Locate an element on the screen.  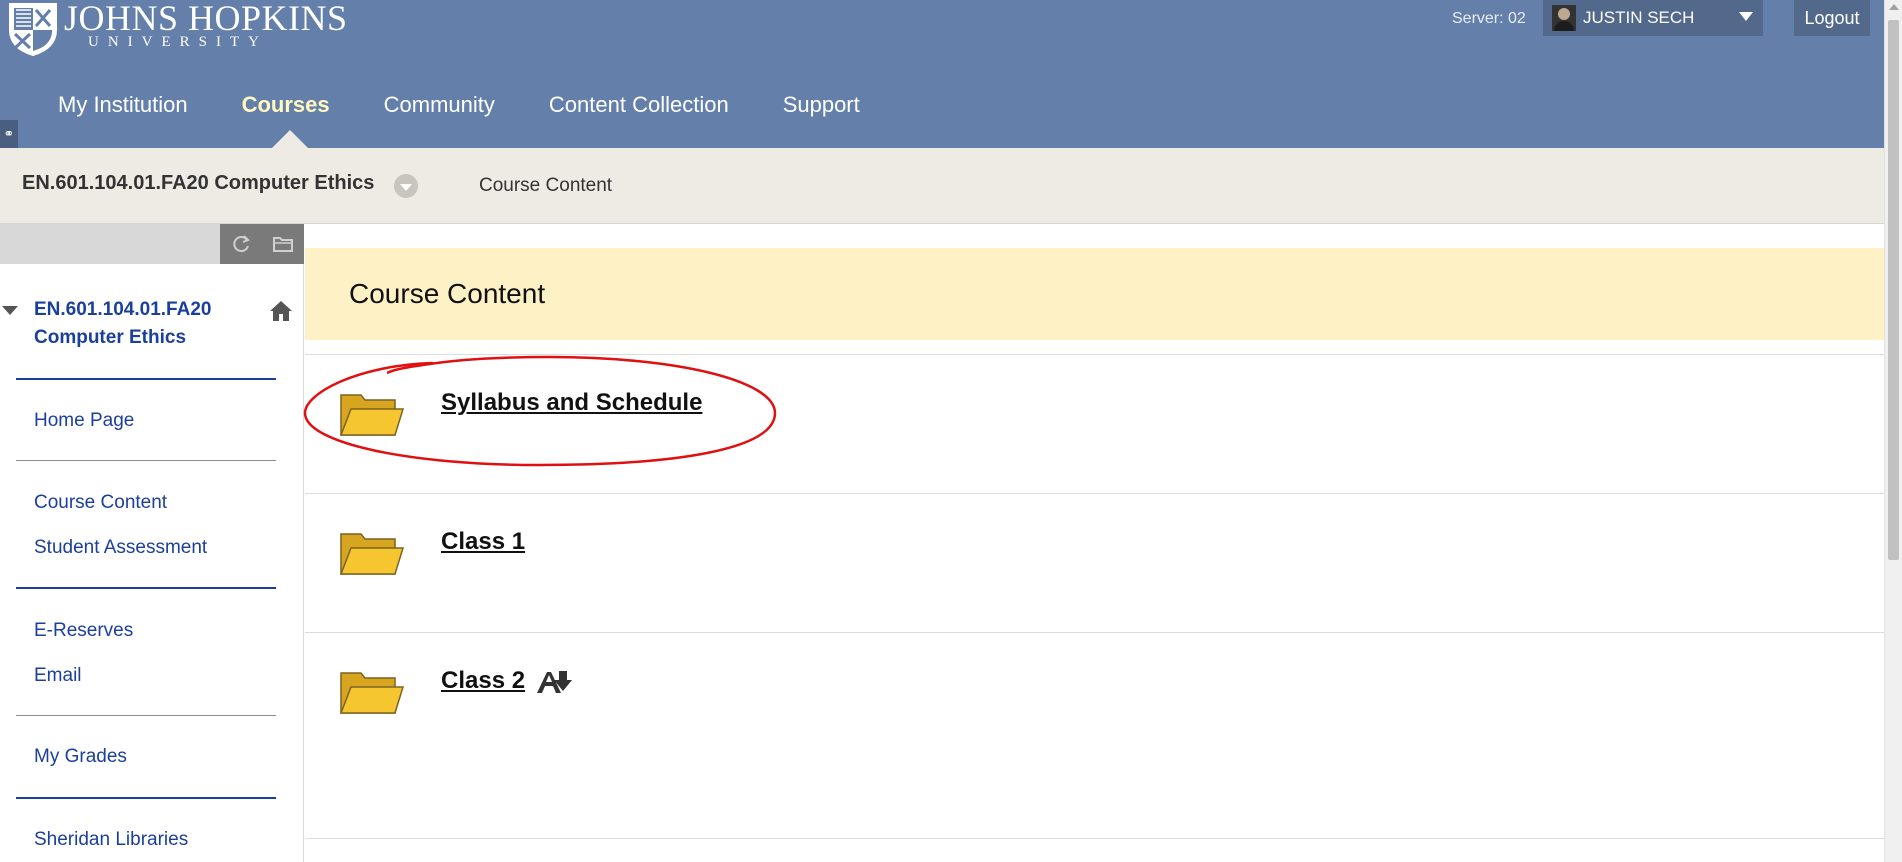
link-icon: ⚭ is located at coordinates (9, 134).